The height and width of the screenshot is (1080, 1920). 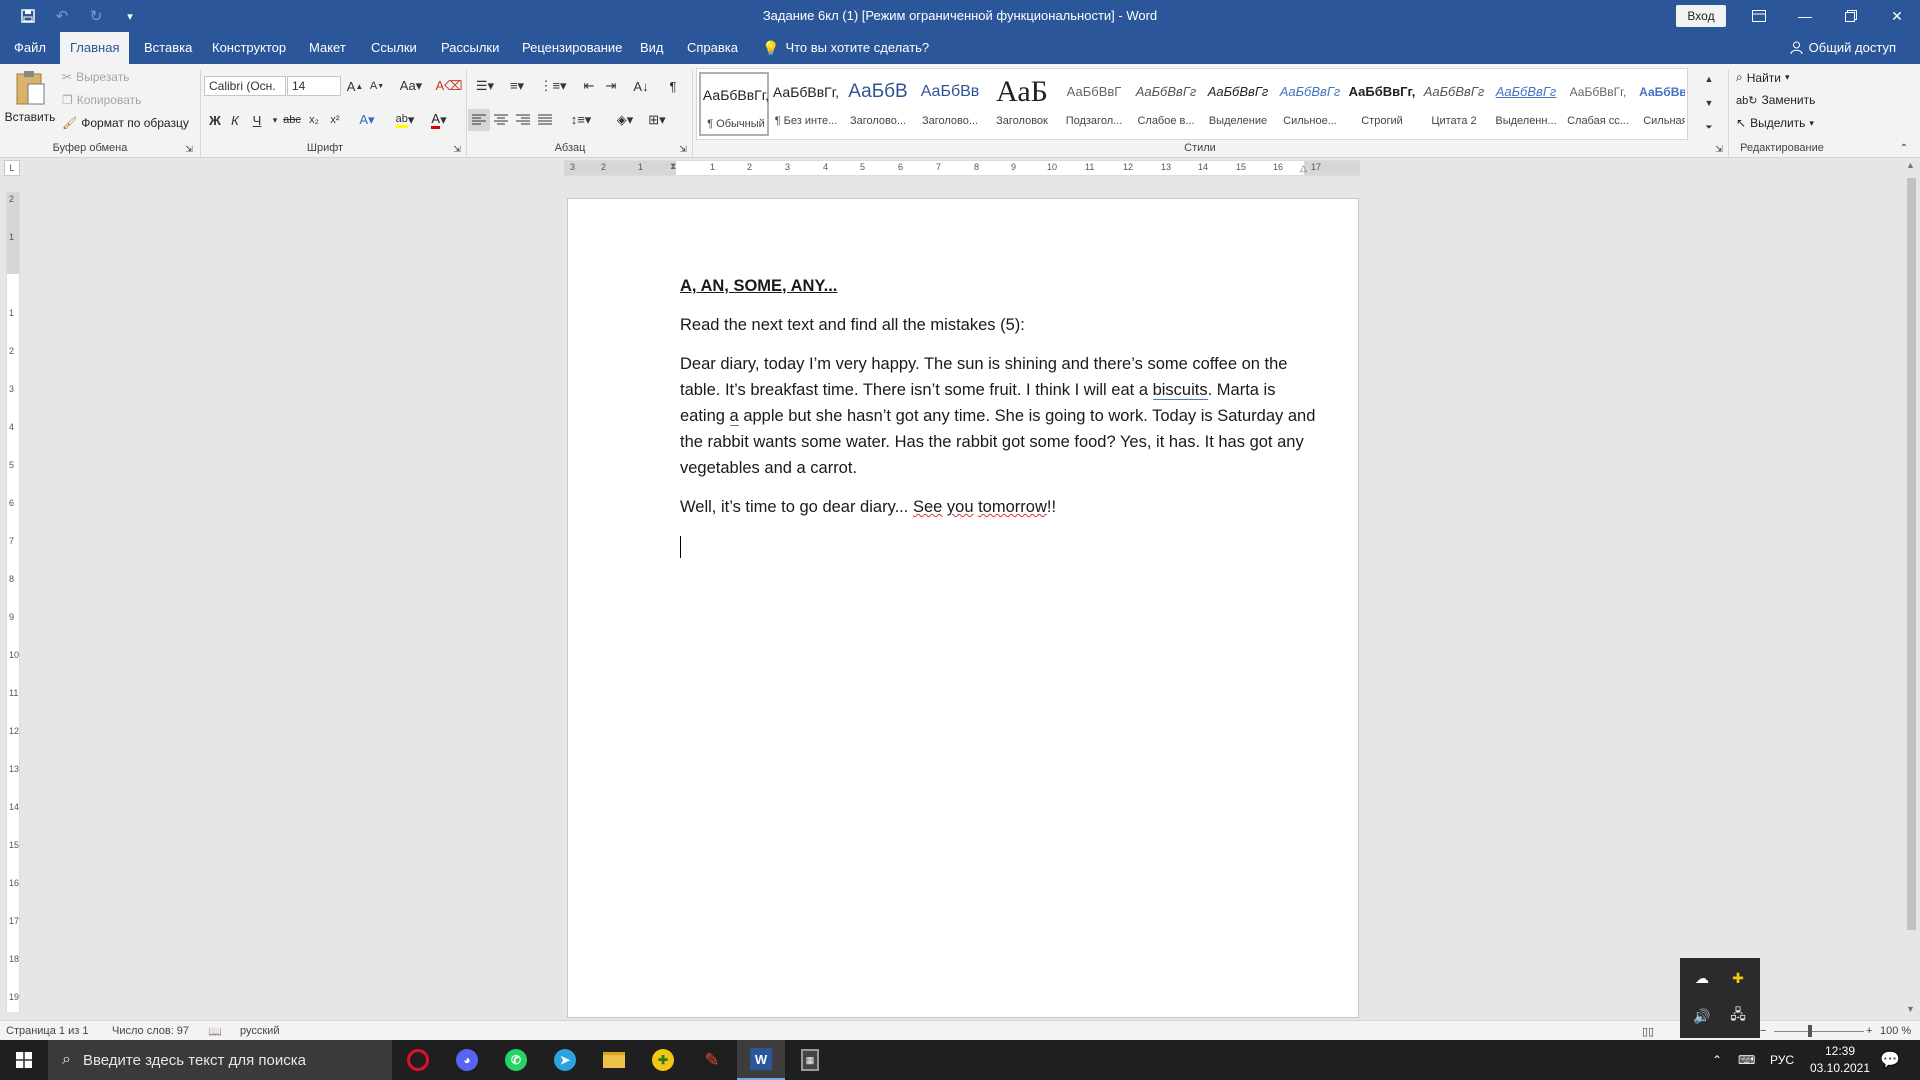 What do you see at coordinates (663, 1060) in the screenshot?
I see `tray-app: ✚` at bounding box center [663, 1060].